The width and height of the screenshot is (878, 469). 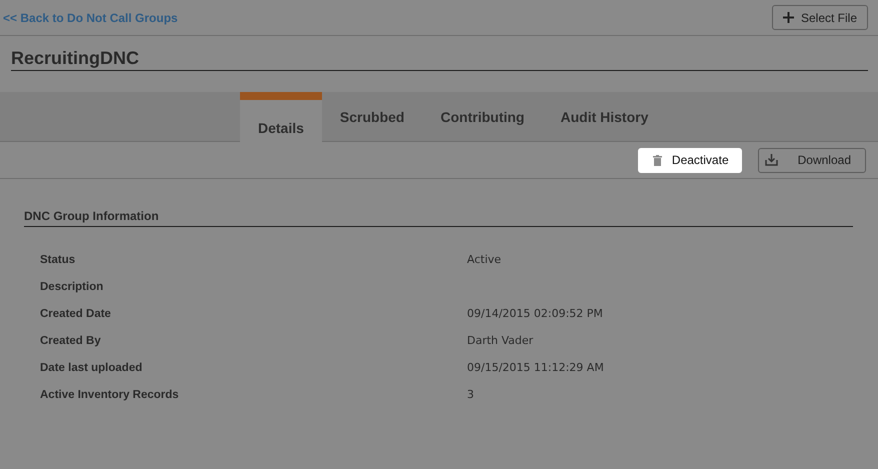 I want to click on field-value: Active, so click(x=484, y=260).